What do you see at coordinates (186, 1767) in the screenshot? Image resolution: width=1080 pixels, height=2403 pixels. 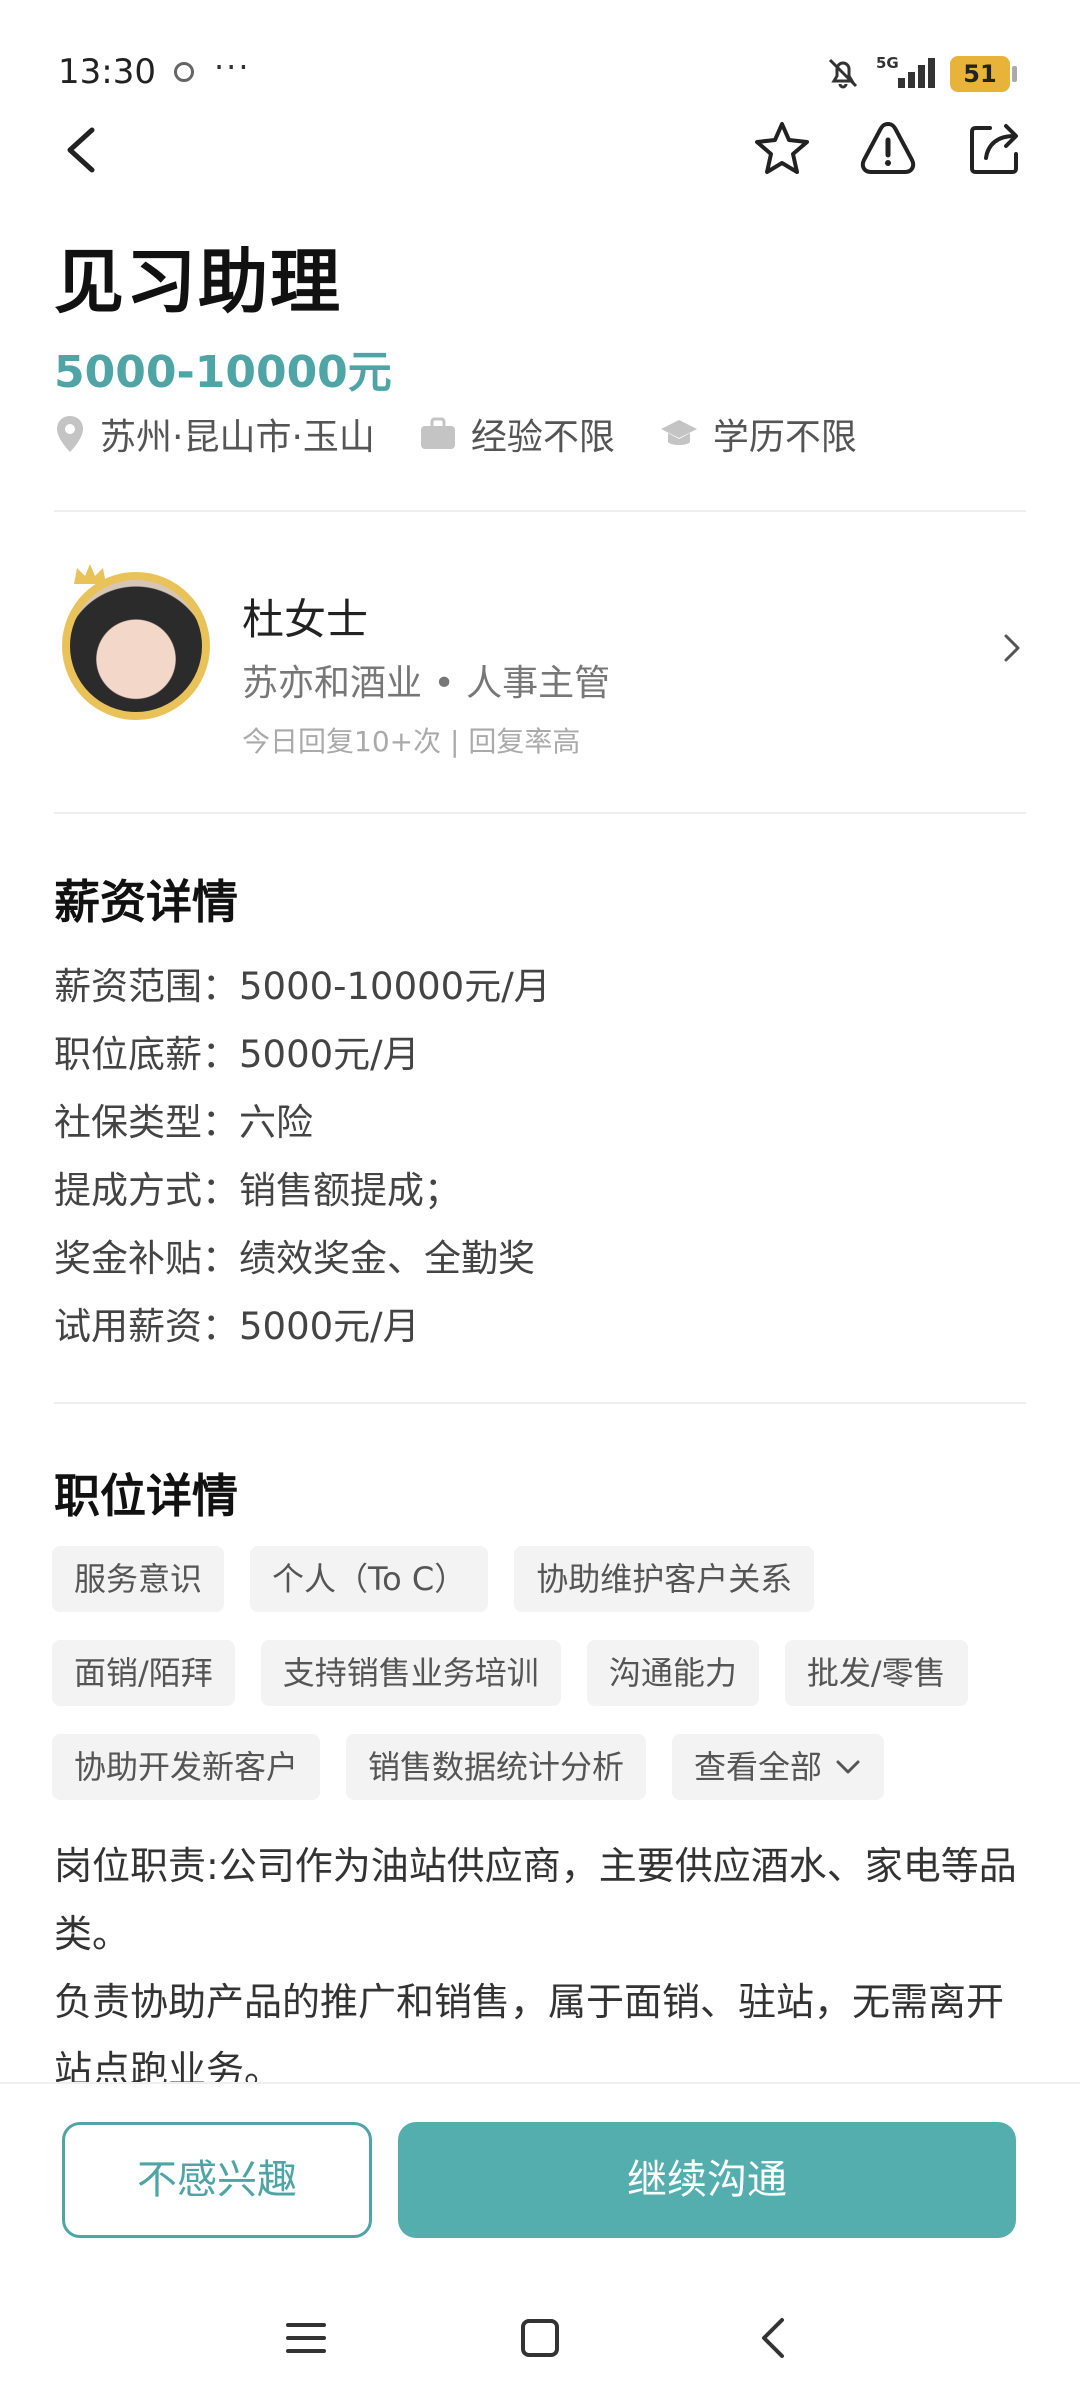 I see `skill-tag: 协助开发新客户` at bounding box center [186, 1767].